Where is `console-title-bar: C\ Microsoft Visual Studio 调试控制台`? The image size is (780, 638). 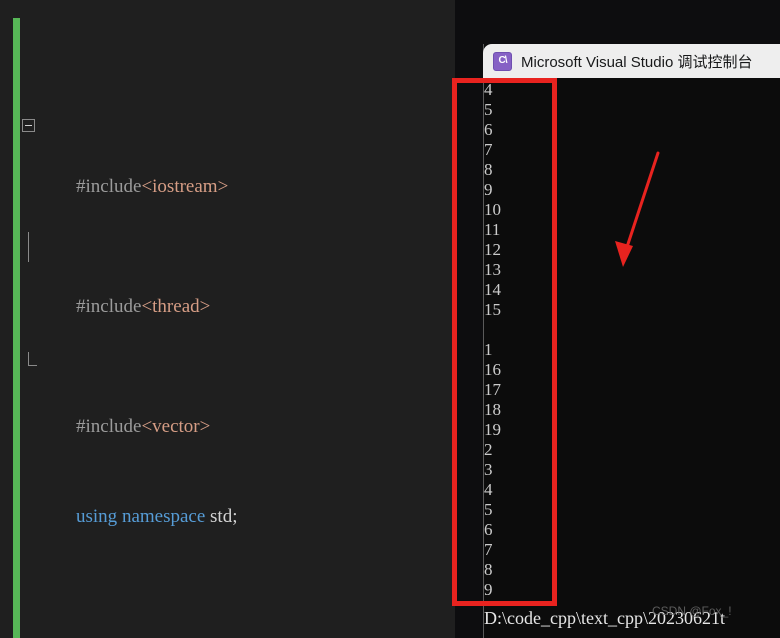
console-title-bar: C\ Microsoft Visual Studio 调试控制台 is located at coordinates (631, 61).